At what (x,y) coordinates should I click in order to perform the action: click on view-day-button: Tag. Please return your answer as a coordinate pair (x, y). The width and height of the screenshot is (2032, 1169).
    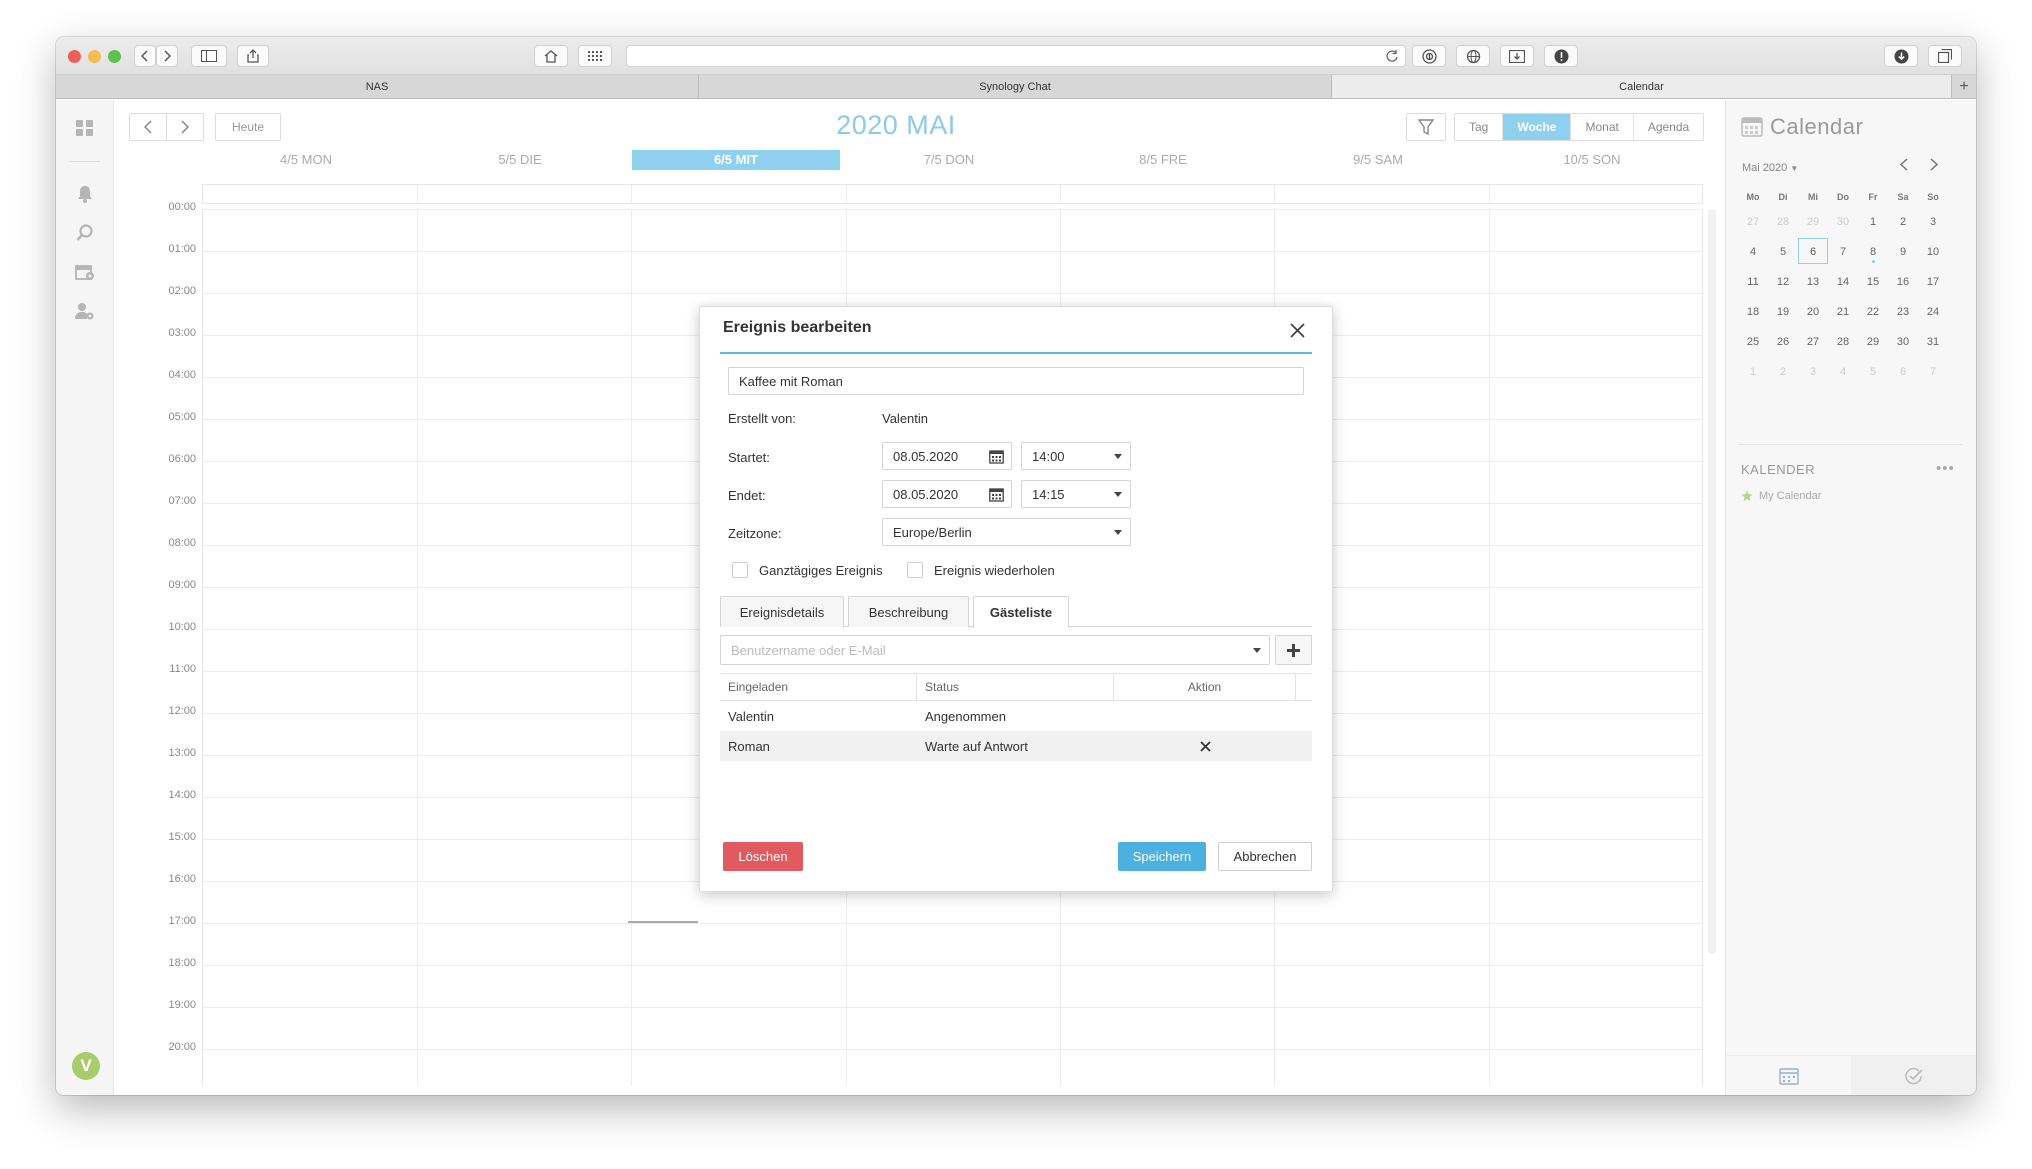
    Looking at the image, I should click on (1479, 127).